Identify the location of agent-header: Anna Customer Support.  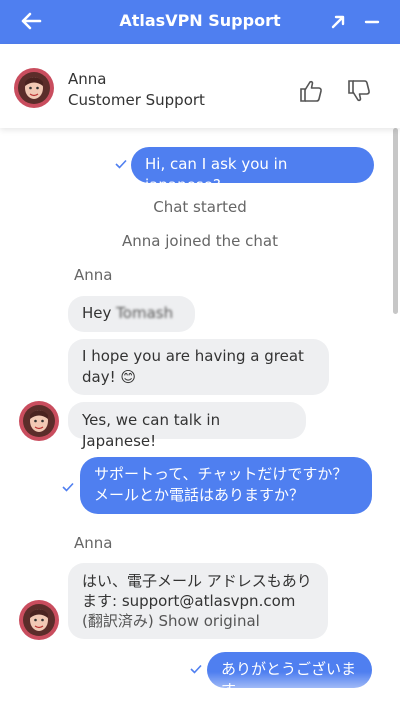
(200, 86).